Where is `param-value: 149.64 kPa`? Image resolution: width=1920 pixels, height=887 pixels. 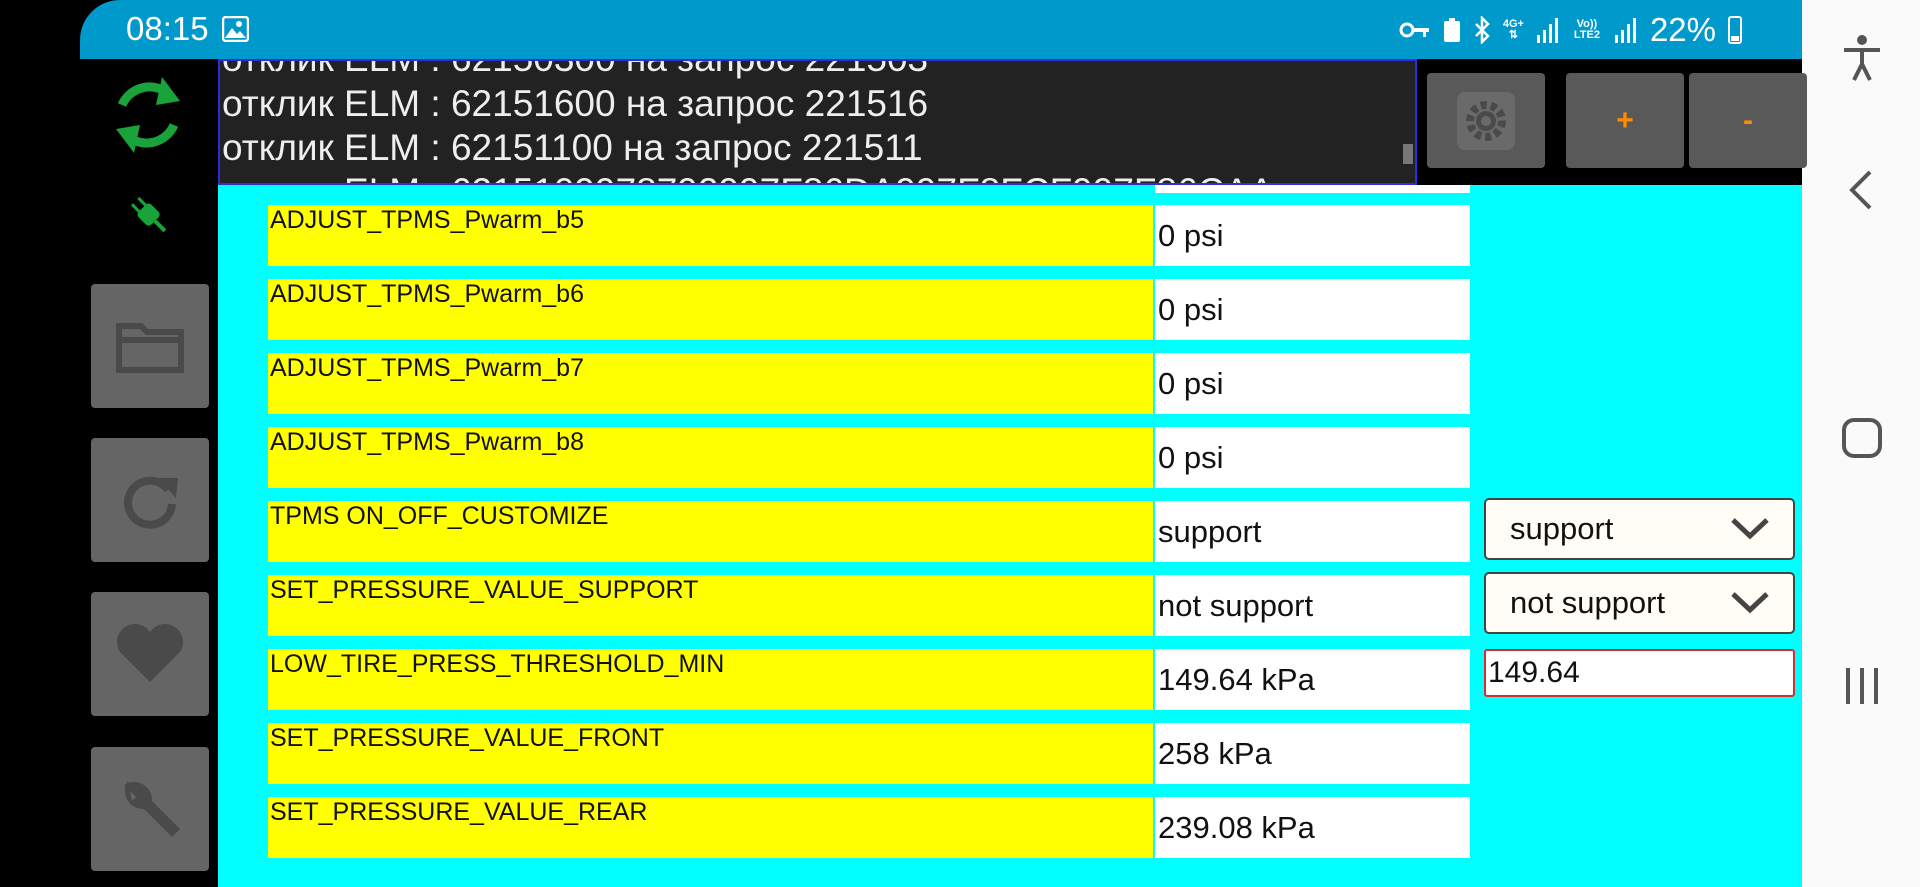 param-value: 149.64 kPa is located at coordinates (1312, 679).